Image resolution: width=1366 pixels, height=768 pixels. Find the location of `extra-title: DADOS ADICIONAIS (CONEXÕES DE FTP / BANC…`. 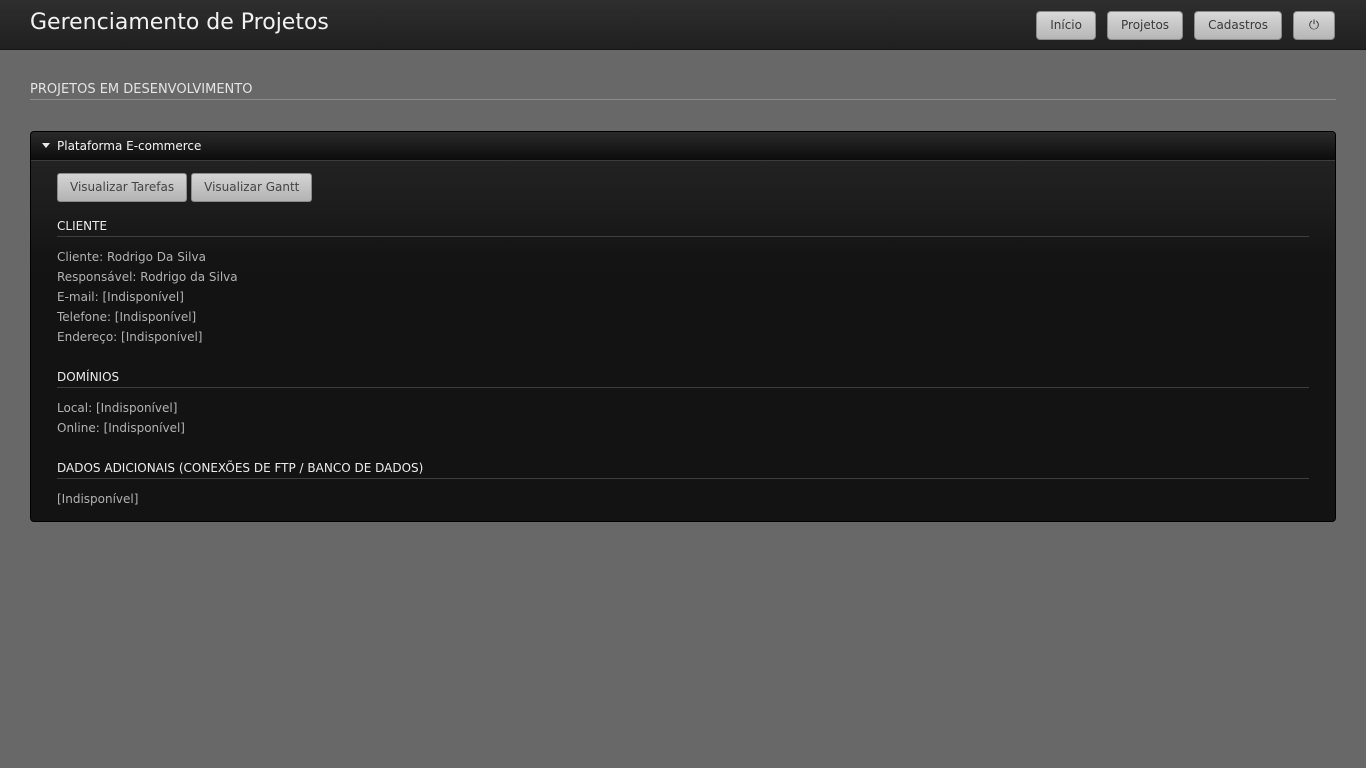

extra-title: DADOS ADICIONAIS (CONEXÕES DE FTP / BANC… is located at coordinates (683, 470).